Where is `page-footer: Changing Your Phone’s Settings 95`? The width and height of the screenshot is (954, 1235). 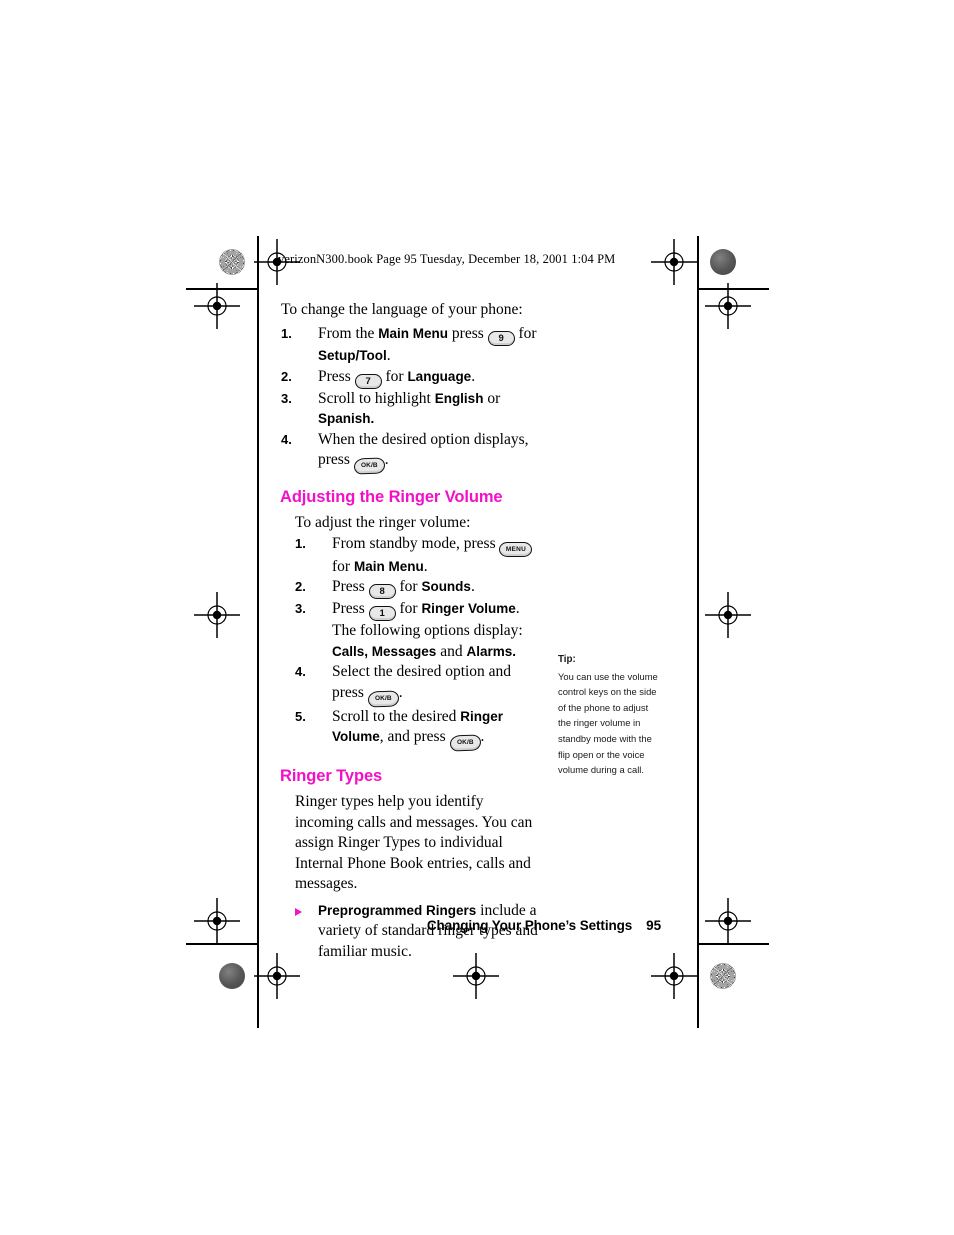
page-footer: Changing Your Phone’s Settings 95 is located at coordinates (471, 925).